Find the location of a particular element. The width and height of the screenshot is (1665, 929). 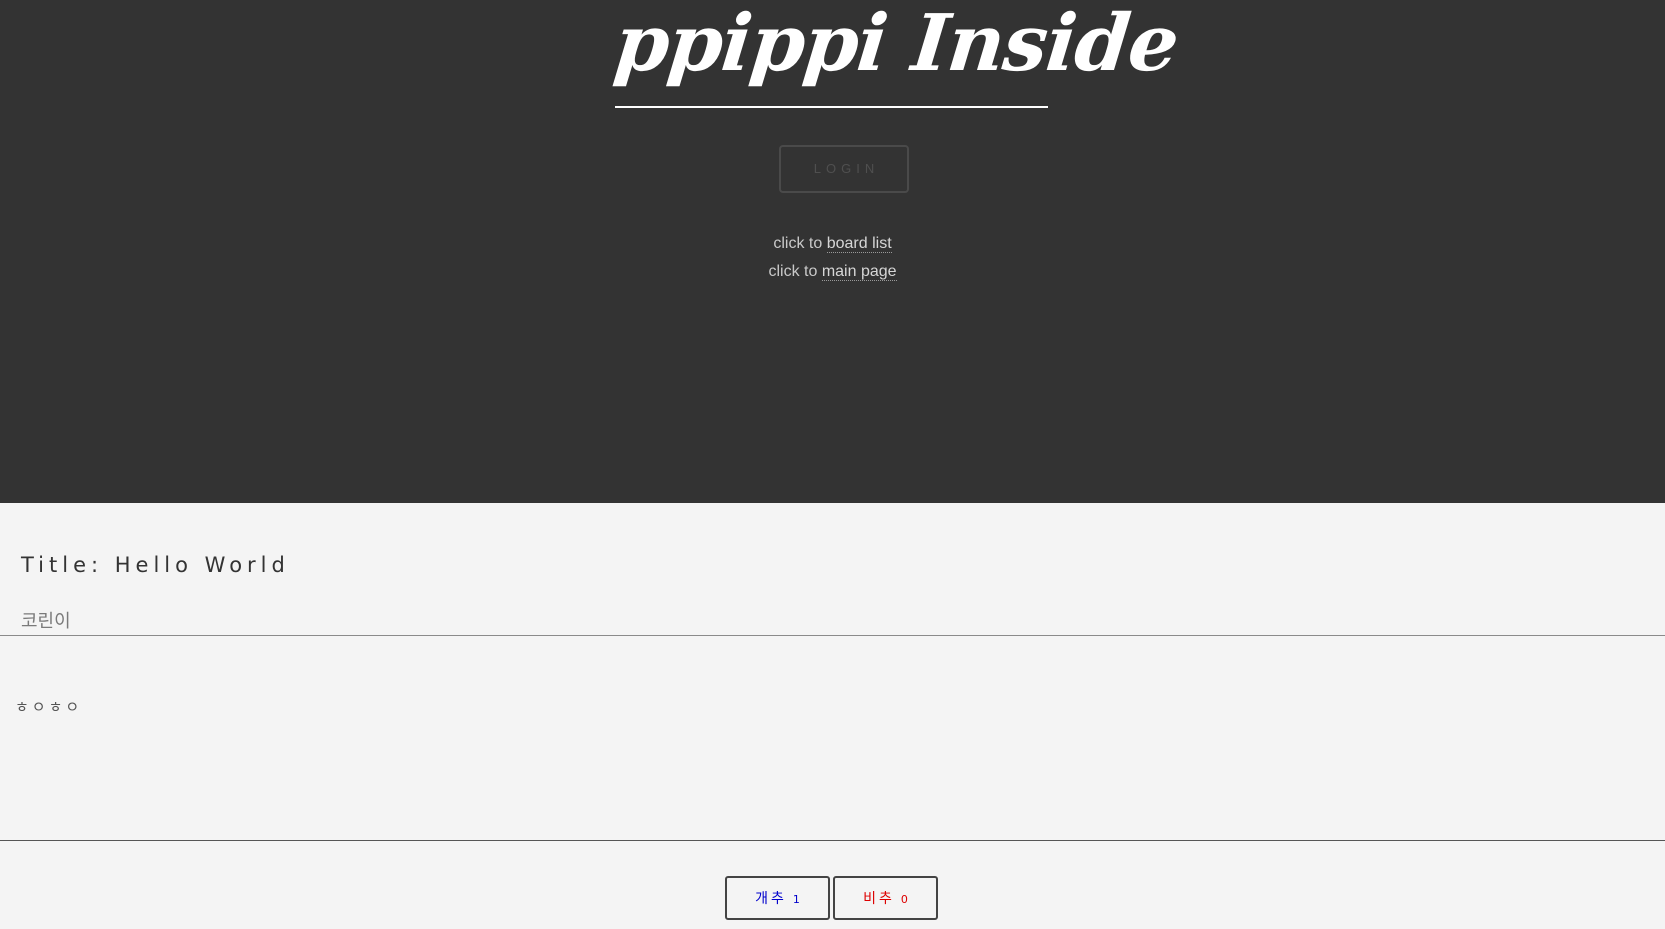

downvote-label: 비추 is located at coordinates (879, 899).